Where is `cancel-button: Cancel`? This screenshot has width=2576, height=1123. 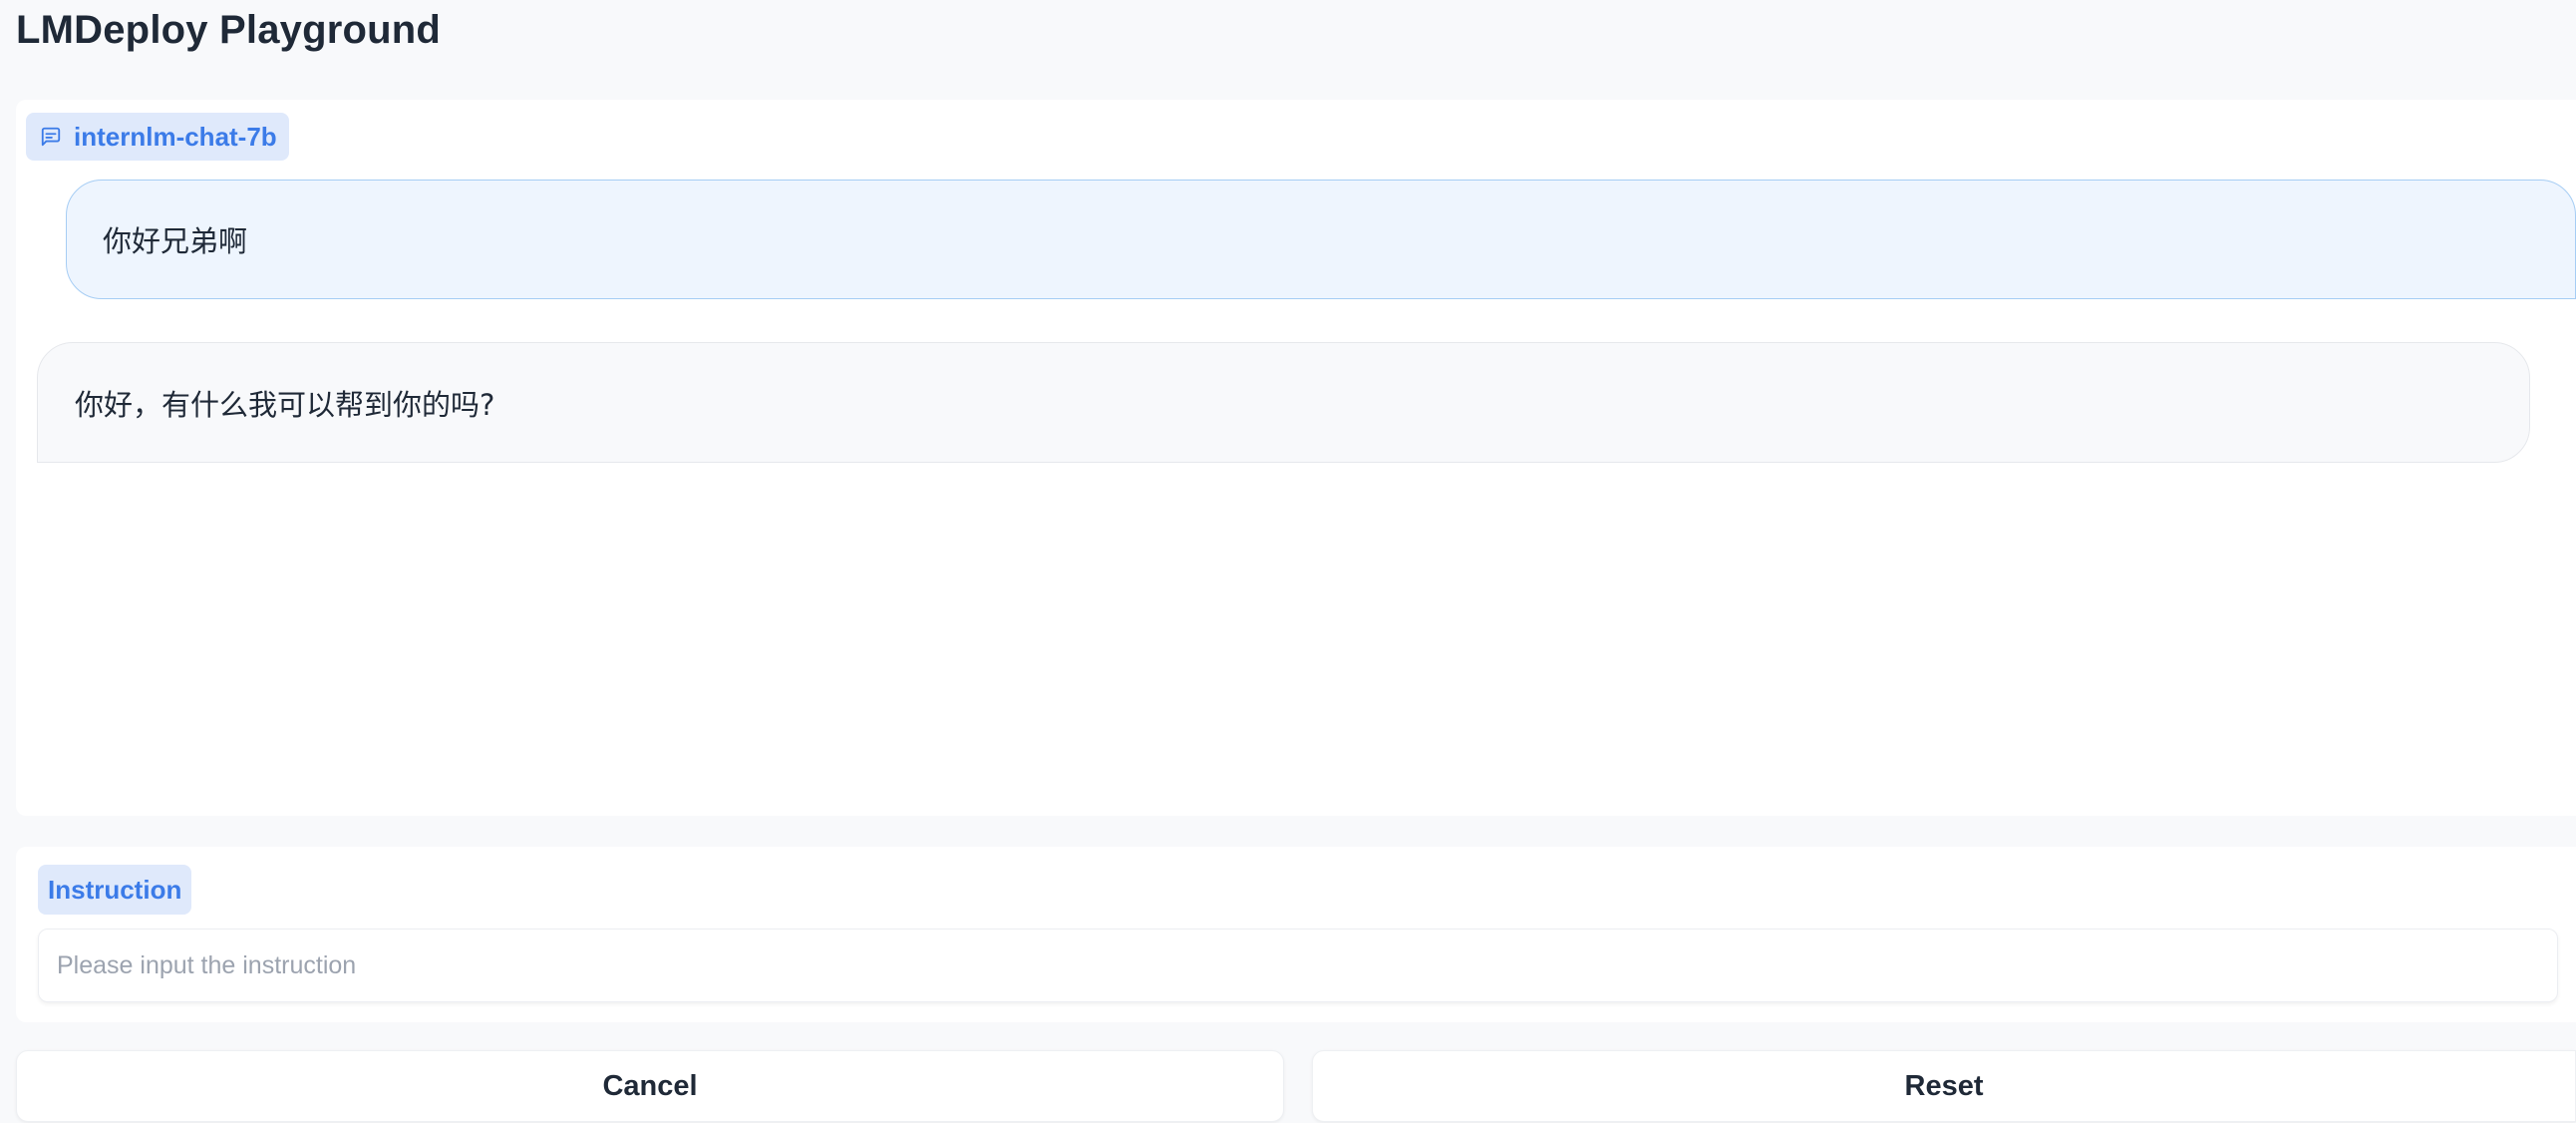 cancel-button: Cancel is located at coordinates (650, 1086).